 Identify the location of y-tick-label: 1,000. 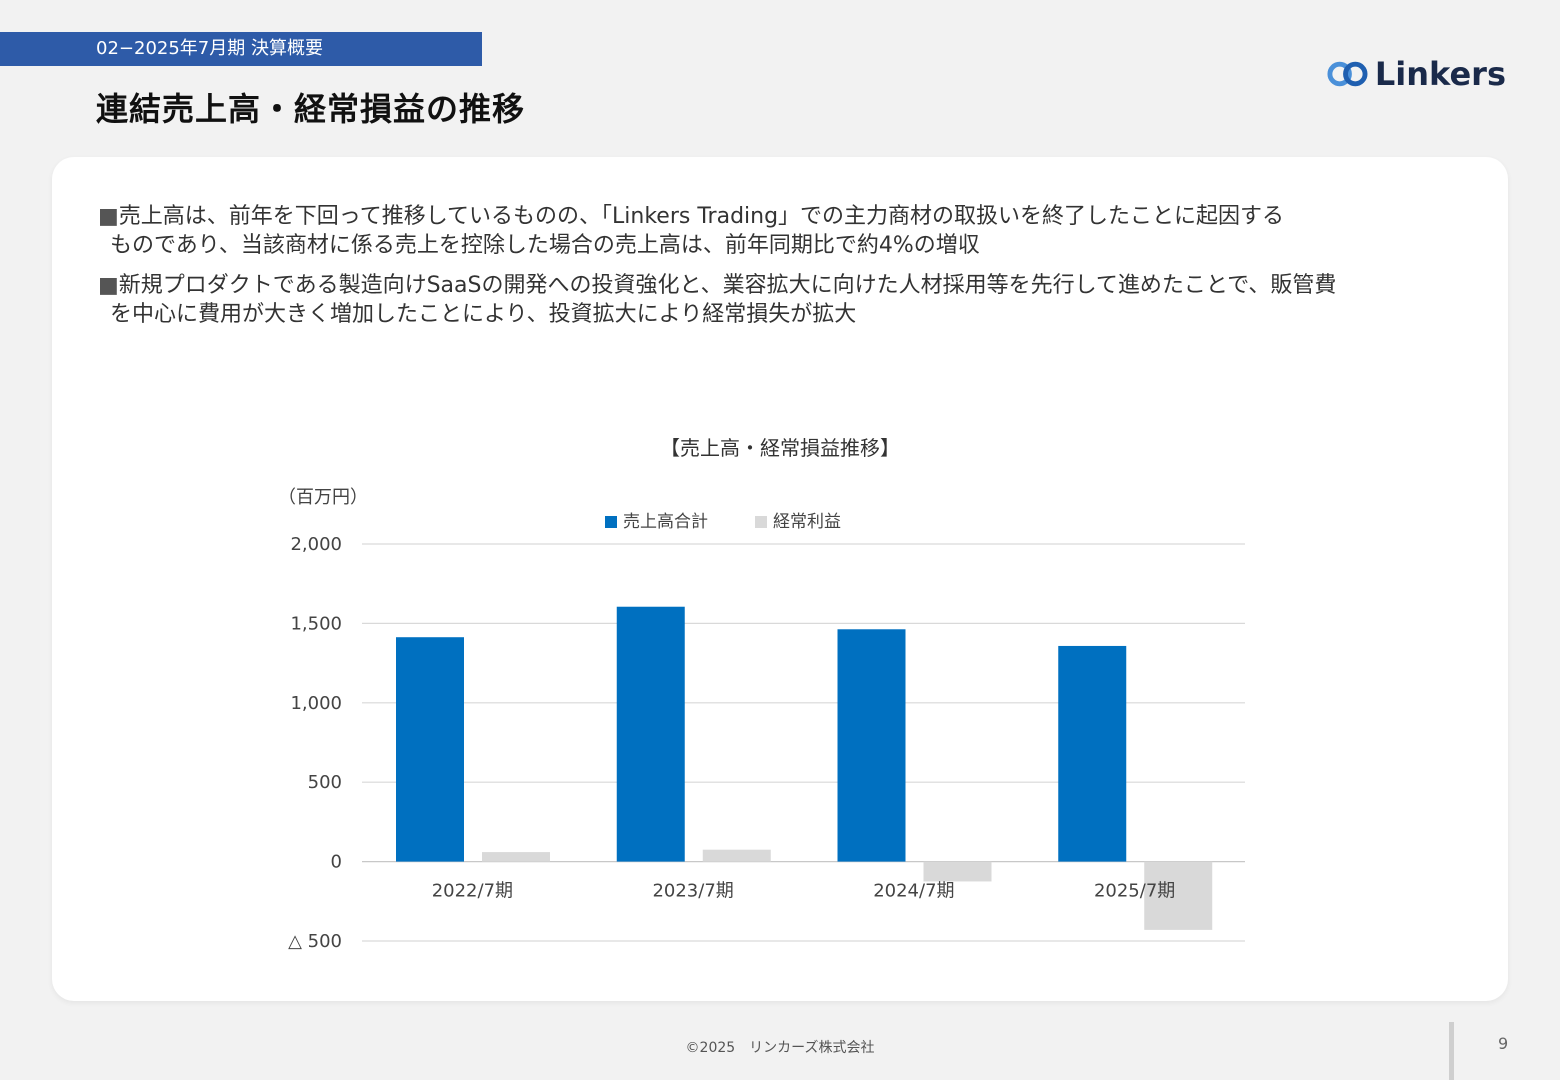
(316, 703).